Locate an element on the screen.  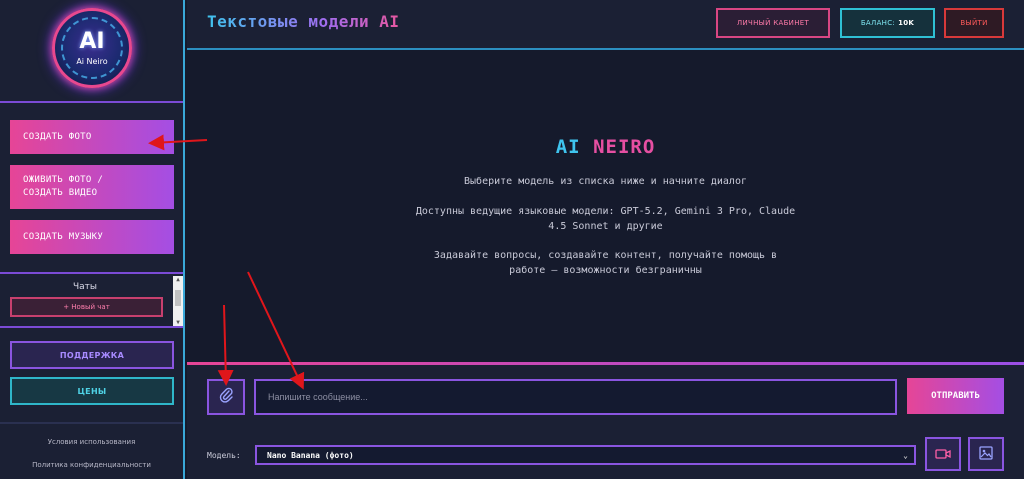
create-photo-button: СОЗДАТЬ ФОТО is located at coordinates (92, 137).